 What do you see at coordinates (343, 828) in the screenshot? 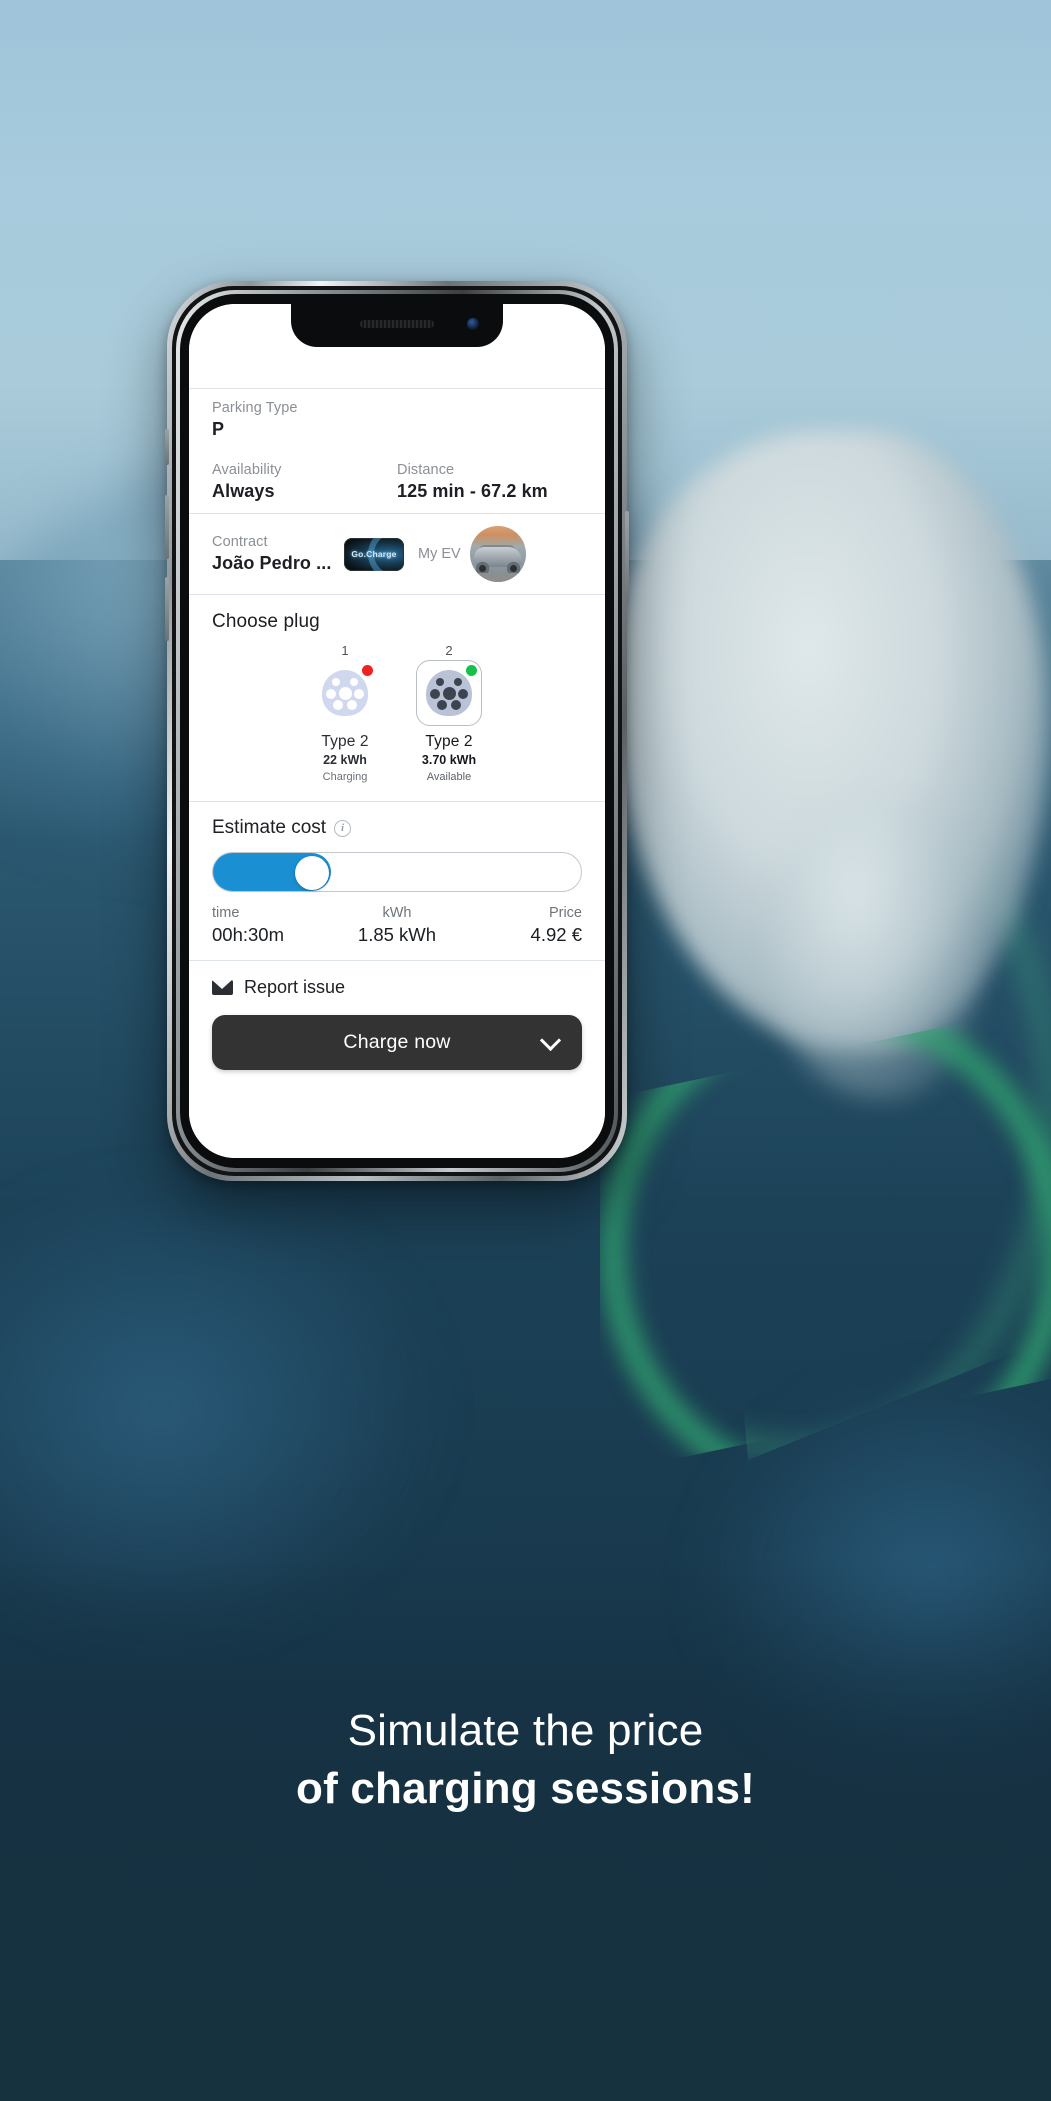
I see `info-icon: i` at bounding box center [343, 828].